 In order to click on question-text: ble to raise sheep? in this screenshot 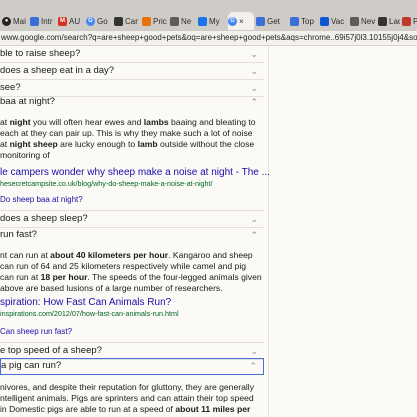, I will do `click(40, 53)`.